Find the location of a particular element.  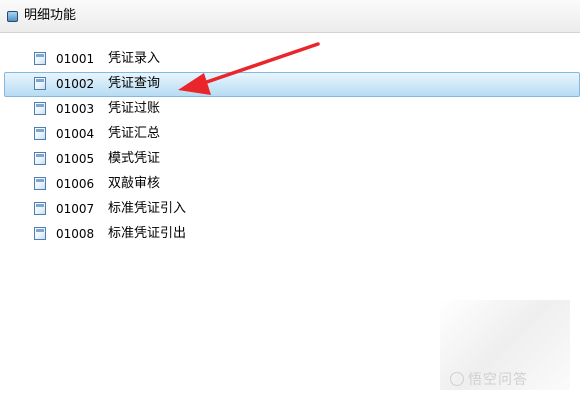

item-label: 双敲审核 is located at coordinates (134, 183).